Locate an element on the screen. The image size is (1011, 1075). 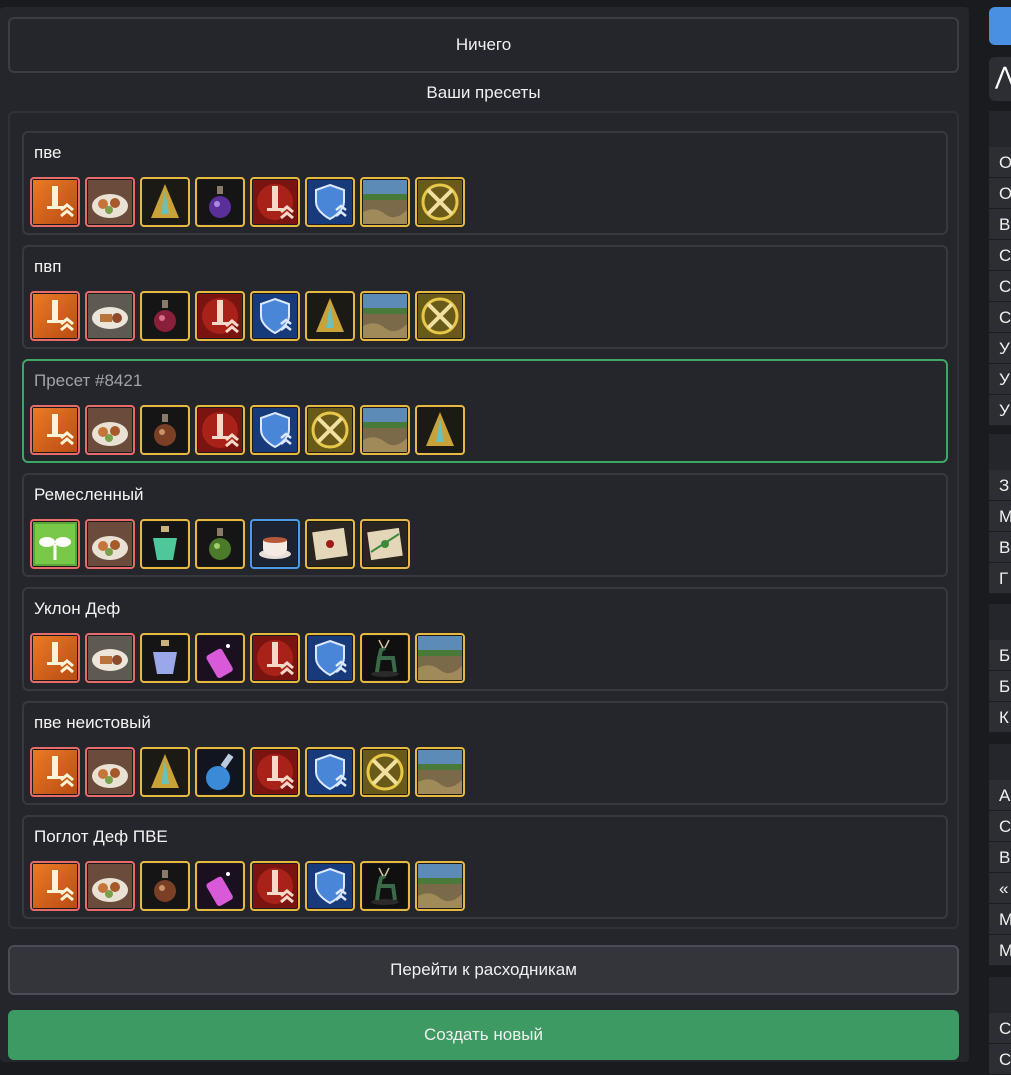
create-new-button: Создать новый is located at coordinates (483, 1035).